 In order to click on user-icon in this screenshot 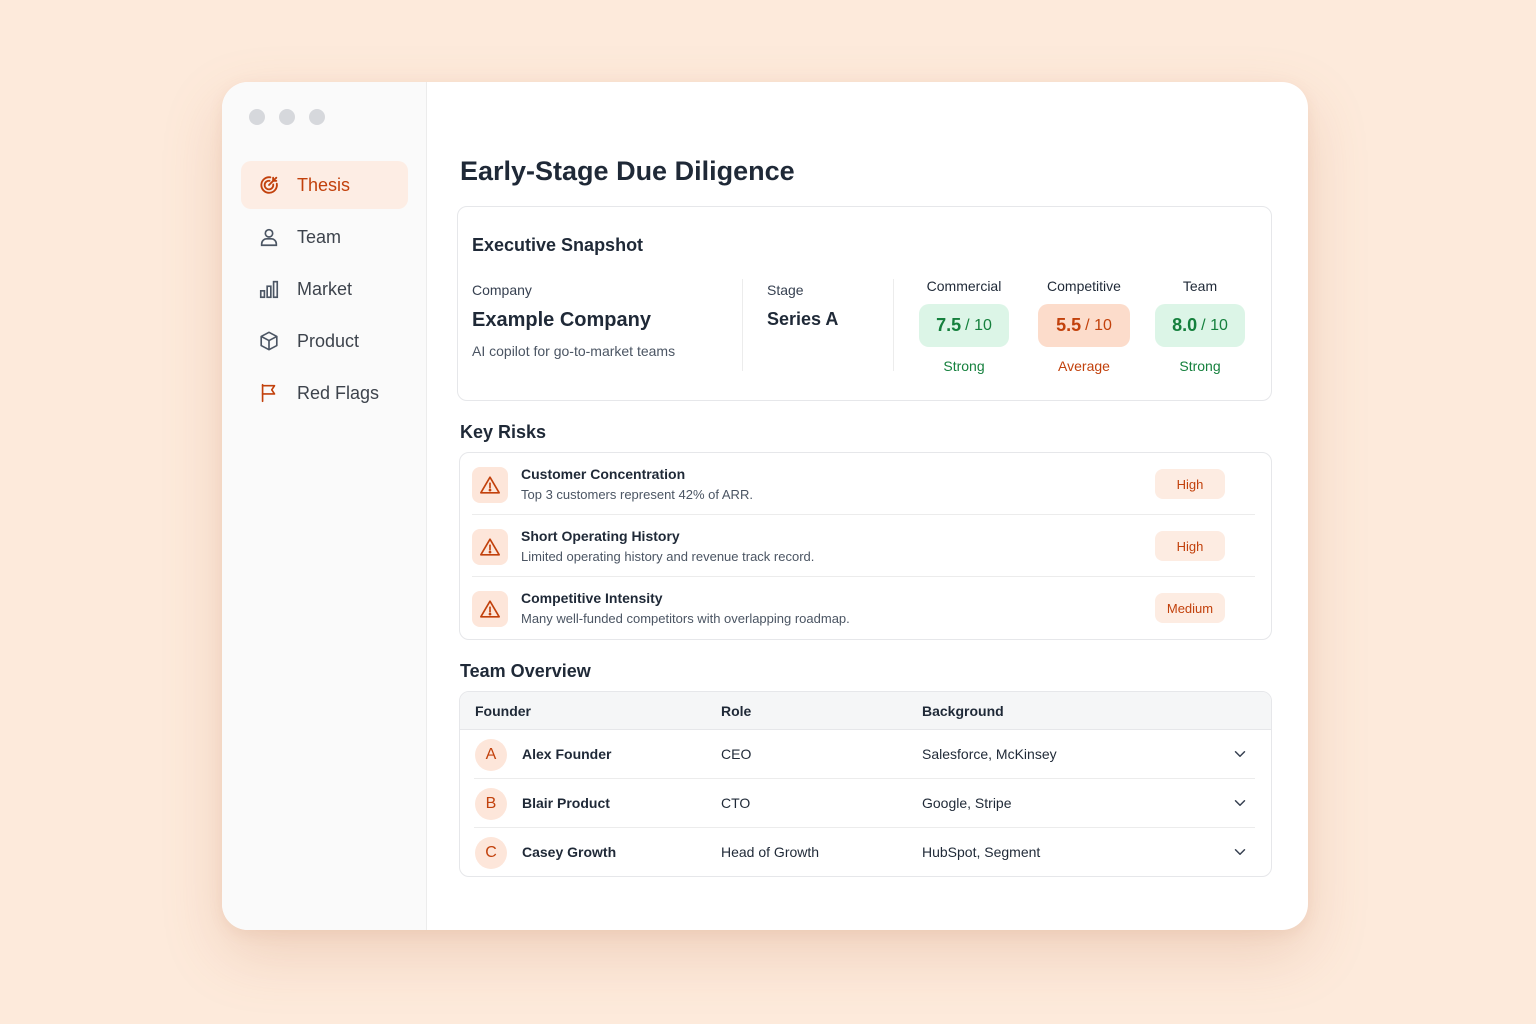, I will do `click(269, 237)`.